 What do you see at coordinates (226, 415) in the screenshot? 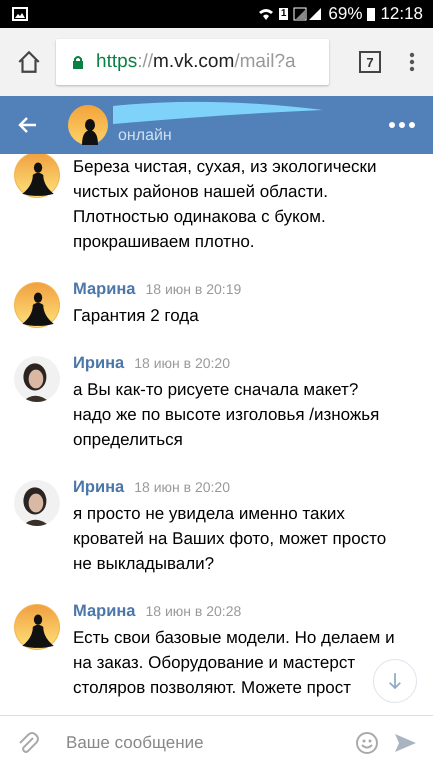
I see `message-text: а Вы как-то рисуете сначала макет? надо же по высоте изголовья /изножья определиться` at bounding box center [226, 415].